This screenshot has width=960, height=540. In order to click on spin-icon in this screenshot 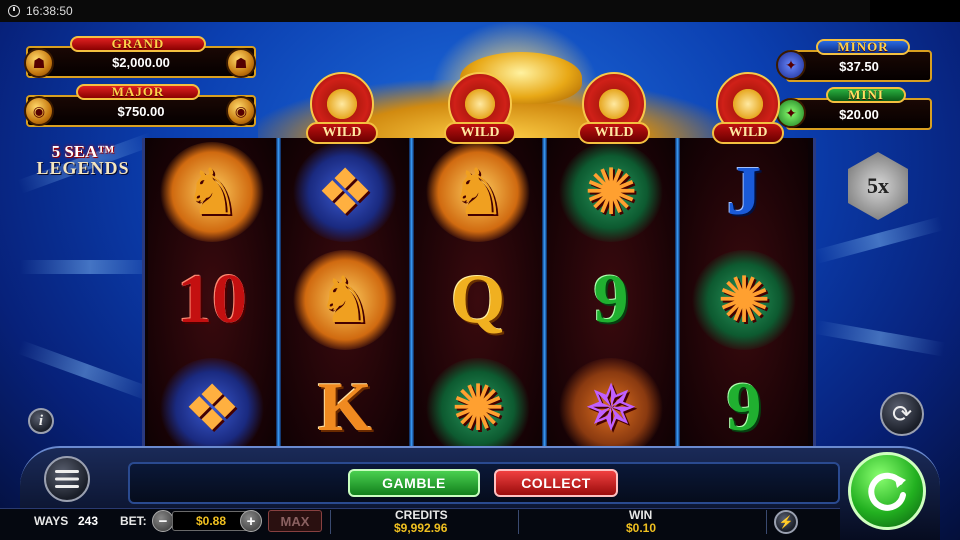, I will do `click(887, 491)`.